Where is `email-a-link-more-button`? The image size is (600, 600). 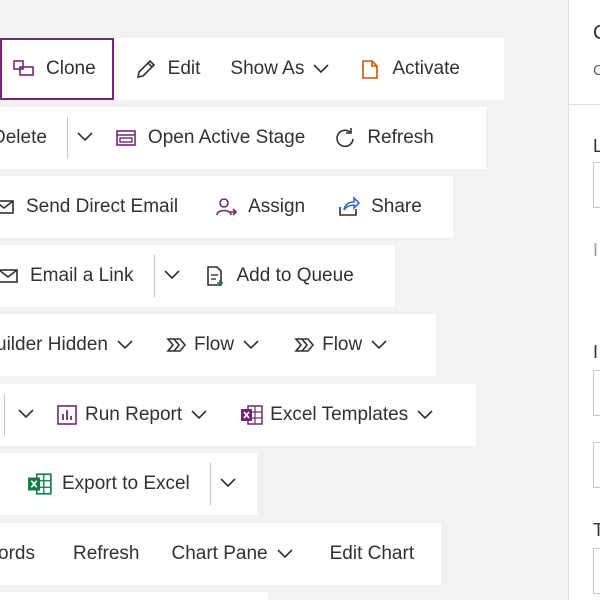 email-a-link-more-button is located at coordinates (172, 276).